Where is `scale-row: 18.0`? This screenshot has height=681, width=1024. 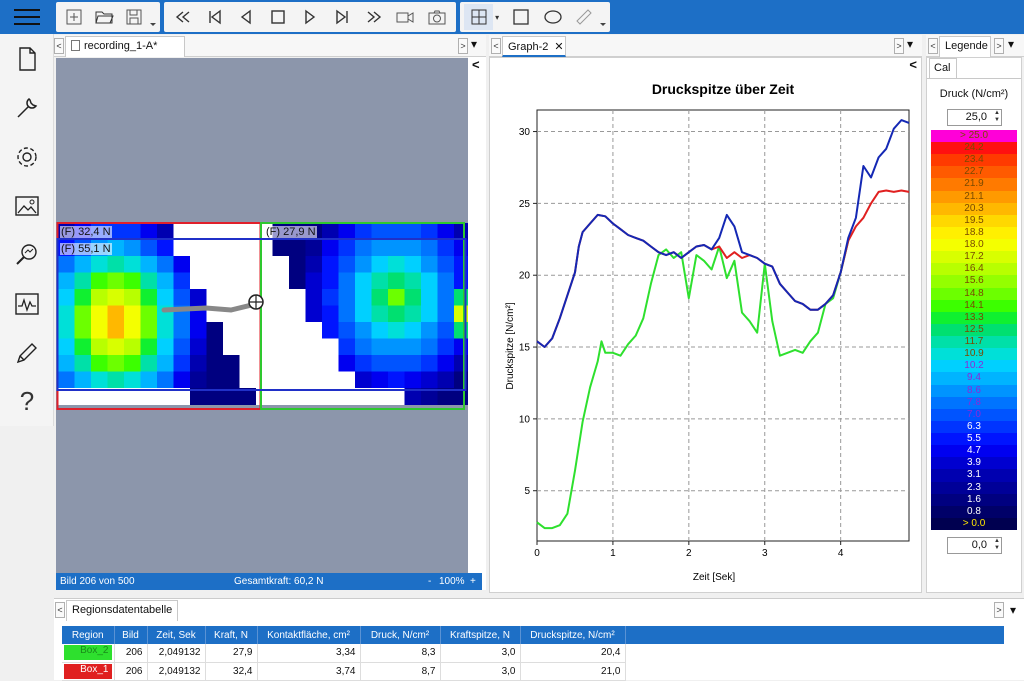
scale-row: 18.0 is located at coordinates (974, 245).